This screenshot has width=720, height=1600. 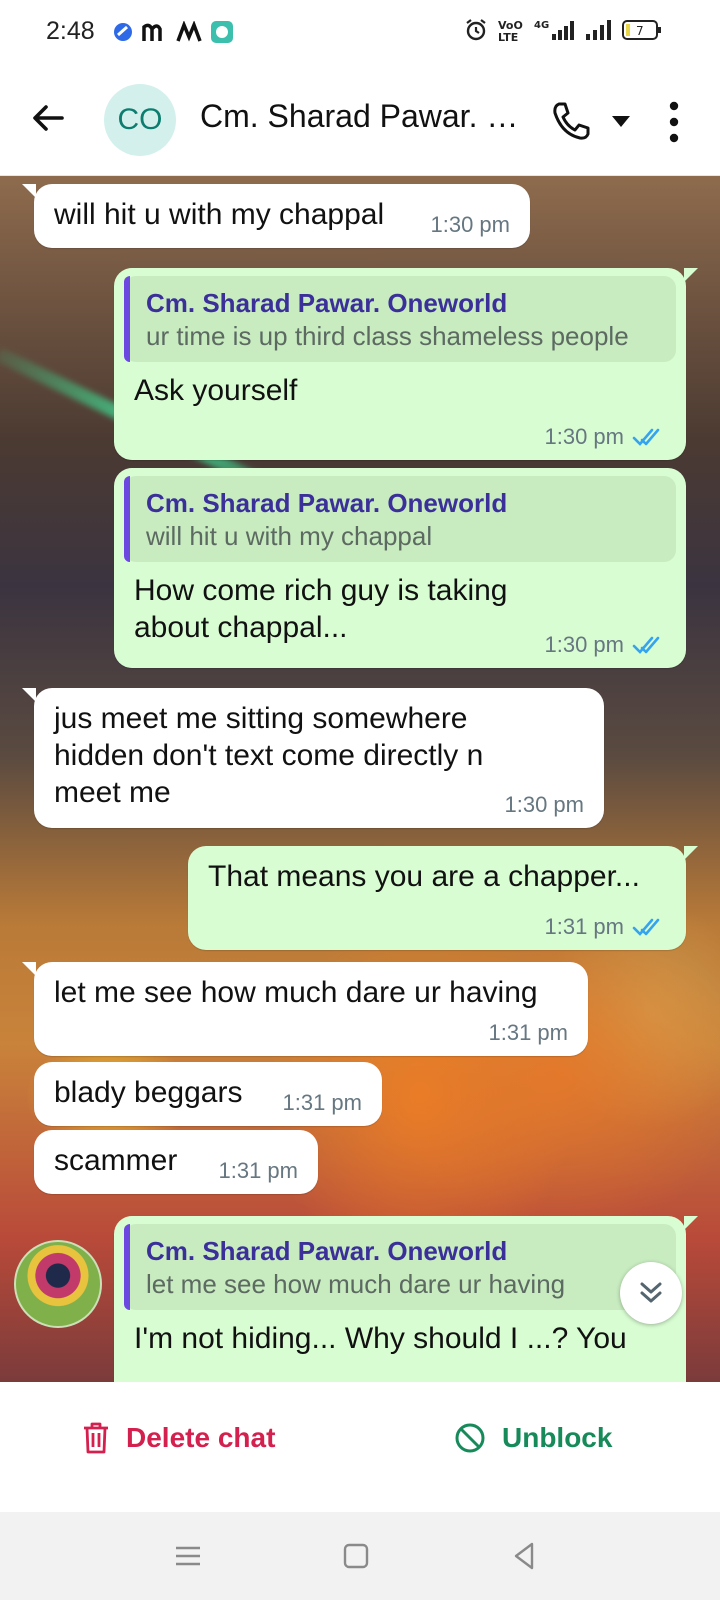 I want to click on status-app-icons, so click(x=173, y=32).